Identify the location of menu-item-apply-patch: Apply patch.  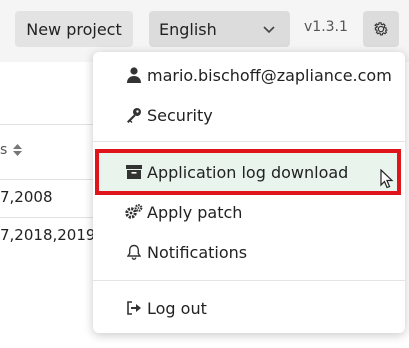
(249, 212).